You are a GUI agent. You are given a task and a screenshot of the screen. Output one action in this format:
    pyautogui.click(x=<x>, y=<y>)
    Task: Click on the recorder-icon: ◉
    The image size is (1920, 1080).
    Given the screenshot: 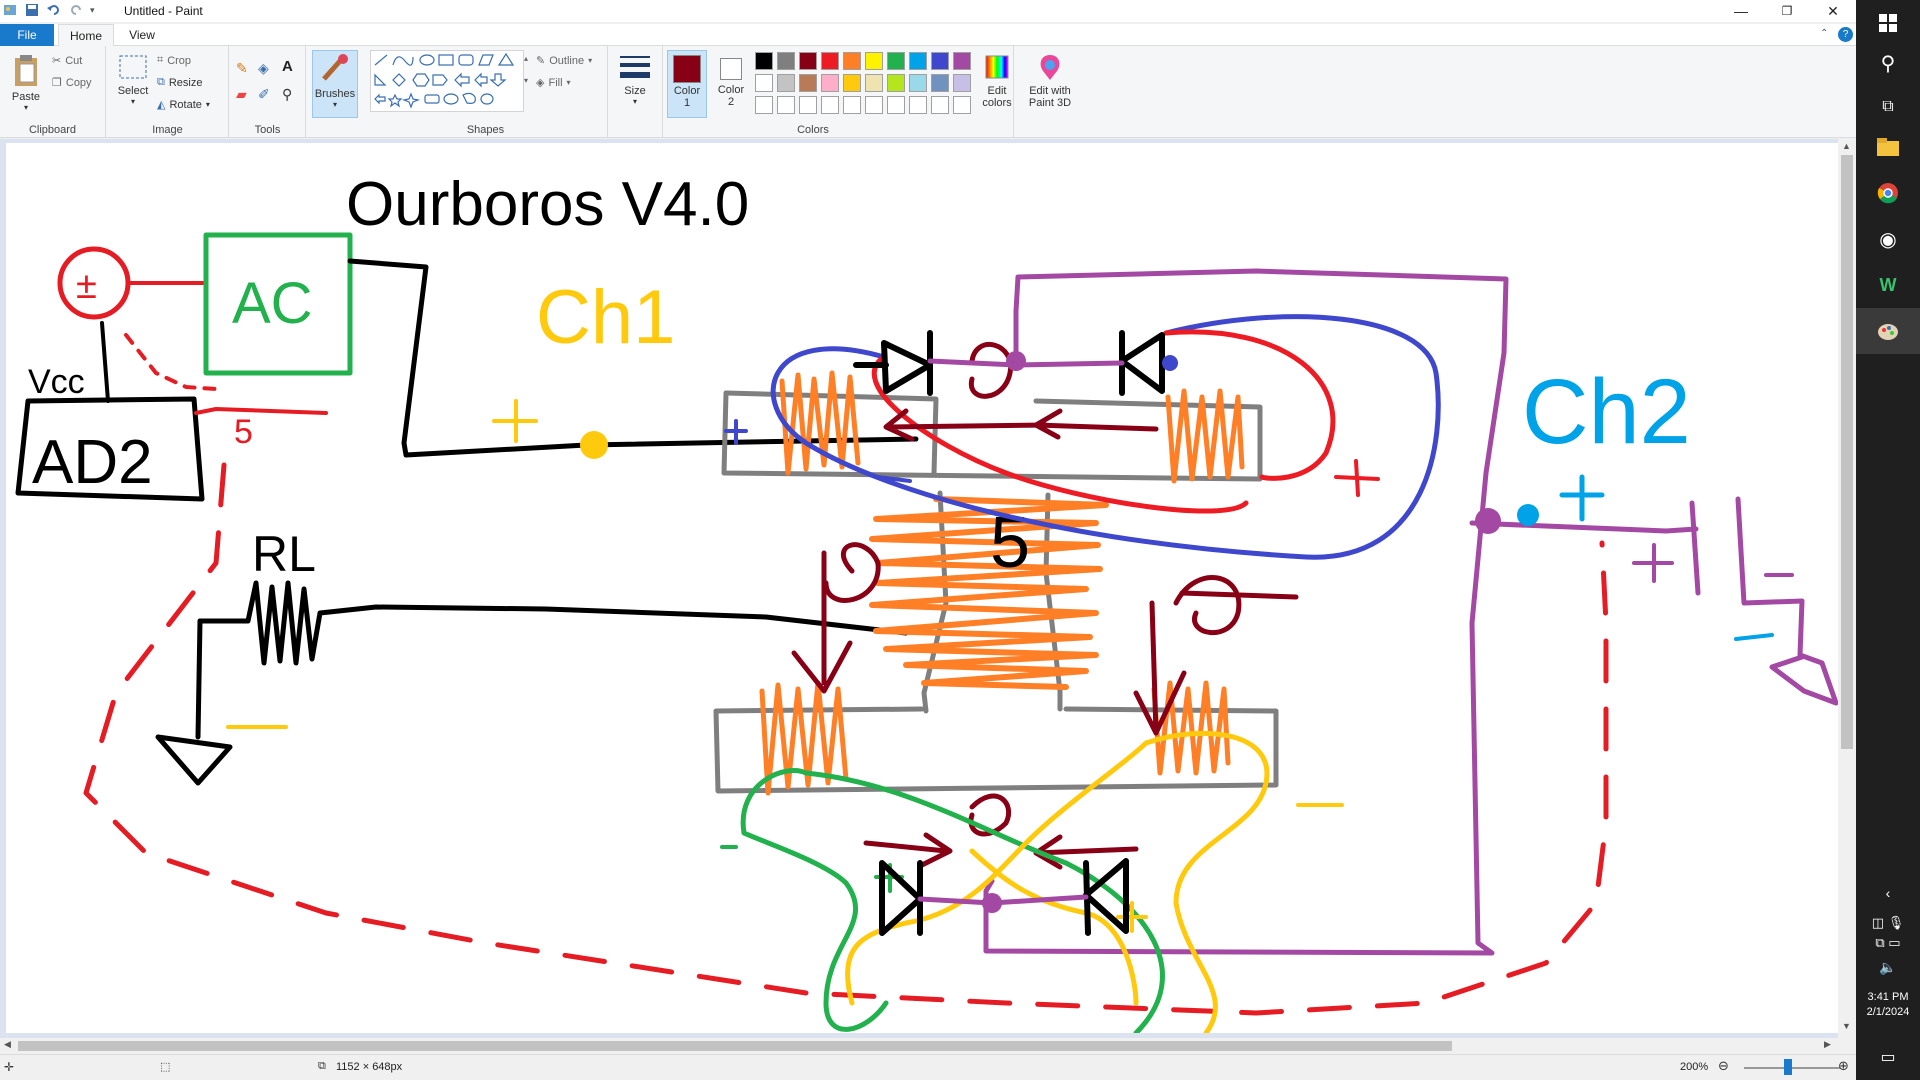 What is the action you would take?
    pyautogui.click(x=1888, y=239)
    